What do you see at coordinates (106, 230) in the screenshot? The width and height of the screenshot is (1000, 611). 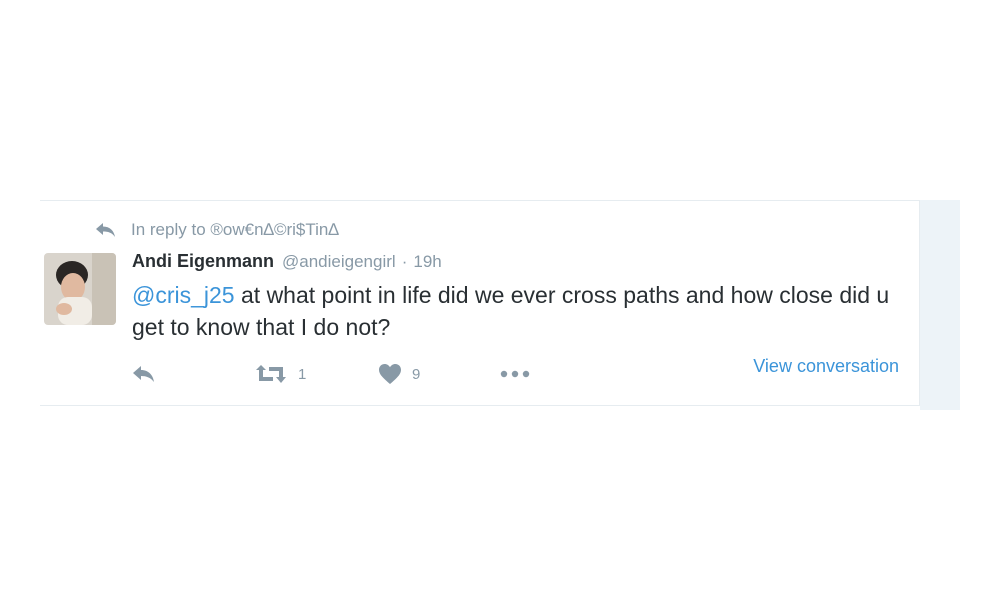 I see `reply-arrow-icon` at bounding box center [106, 230].